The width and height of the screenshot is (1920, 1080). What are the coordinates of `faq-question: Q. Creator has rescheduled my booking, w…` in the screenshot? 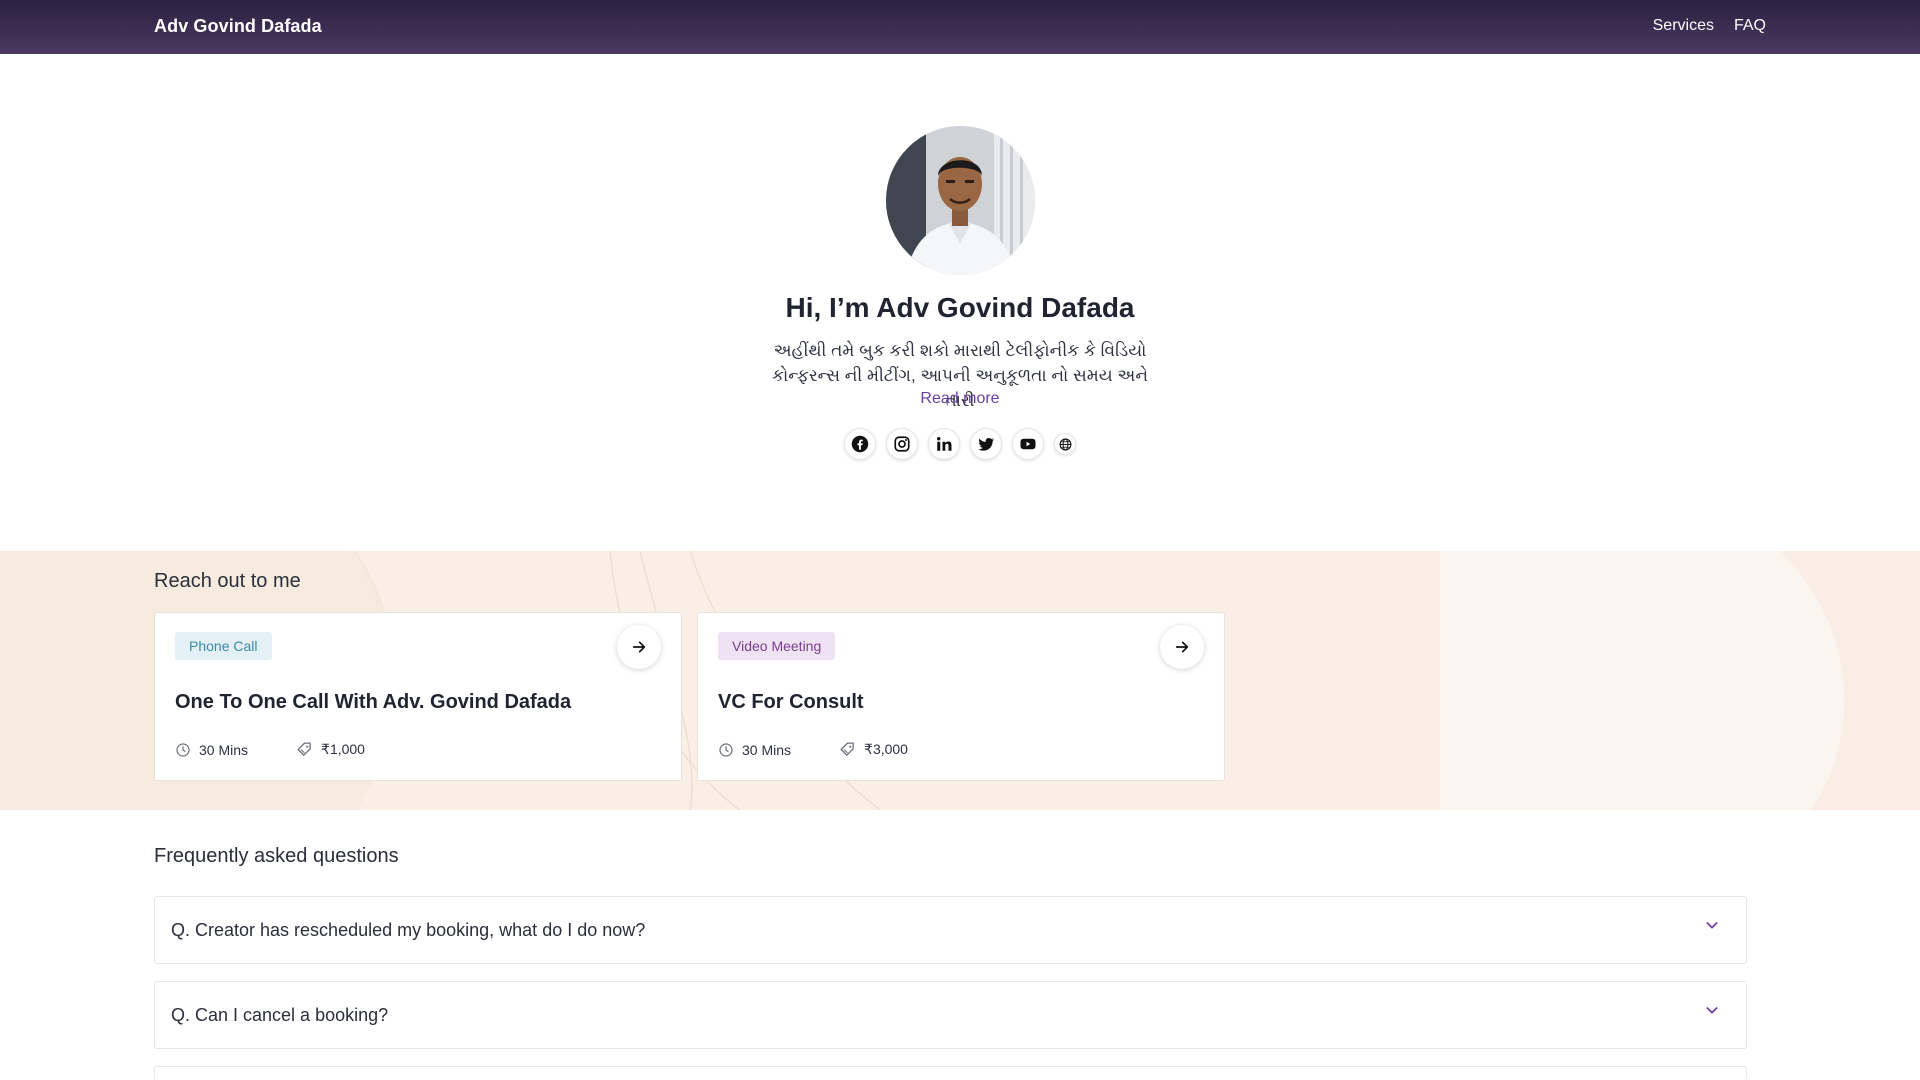 It's located at (408, 930).